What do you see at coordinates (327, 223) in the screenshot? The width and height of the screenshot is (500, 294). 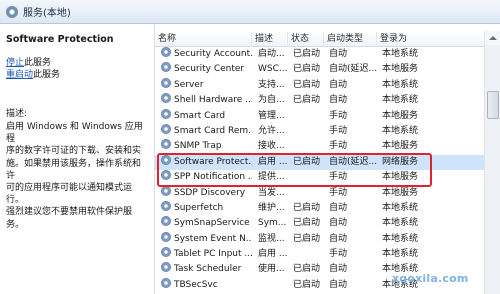 I see `table-row: SymSnapService Sym... 已启动 自动 本地系统` at bounding box center [327, 223].